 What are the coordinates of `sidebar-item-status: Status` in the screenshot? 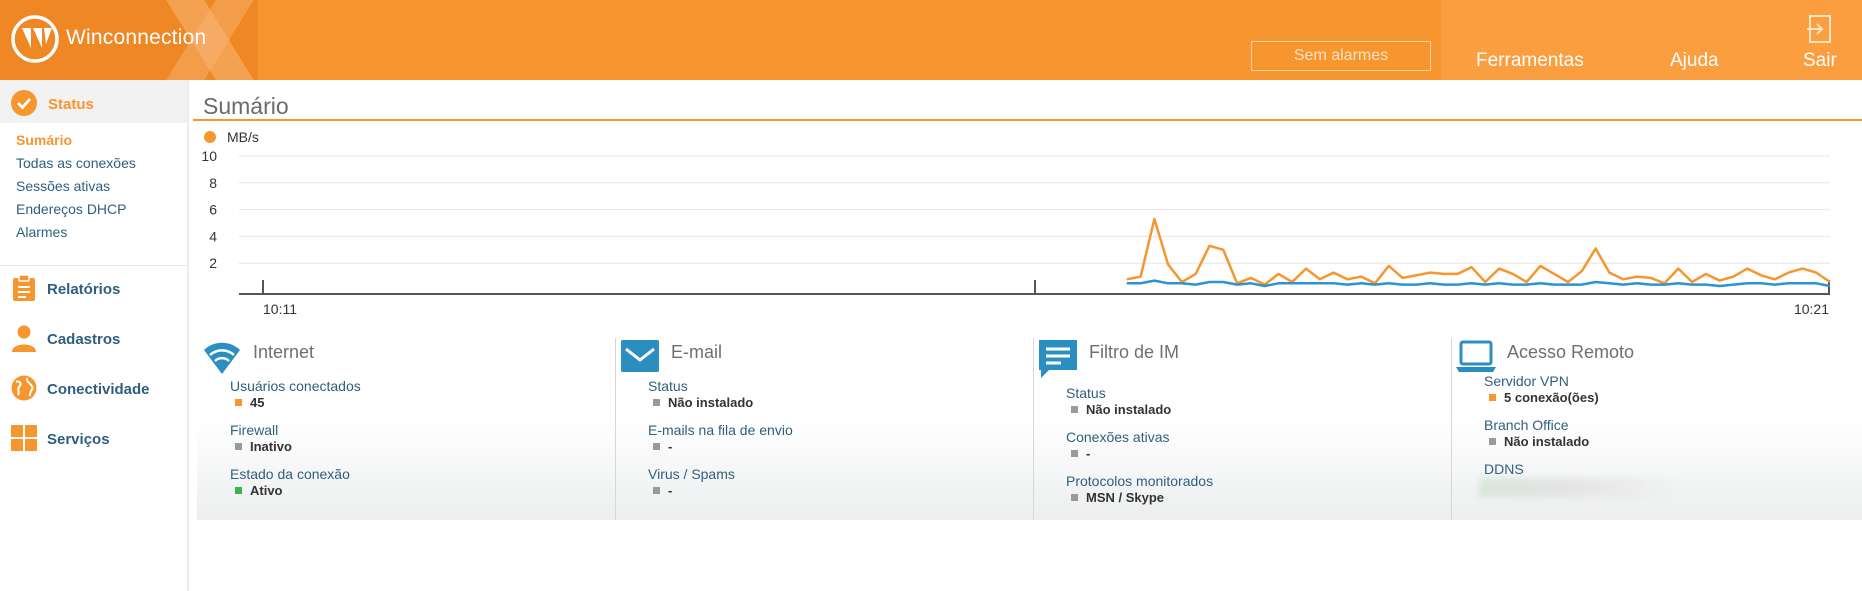 It's located at (93, 101).